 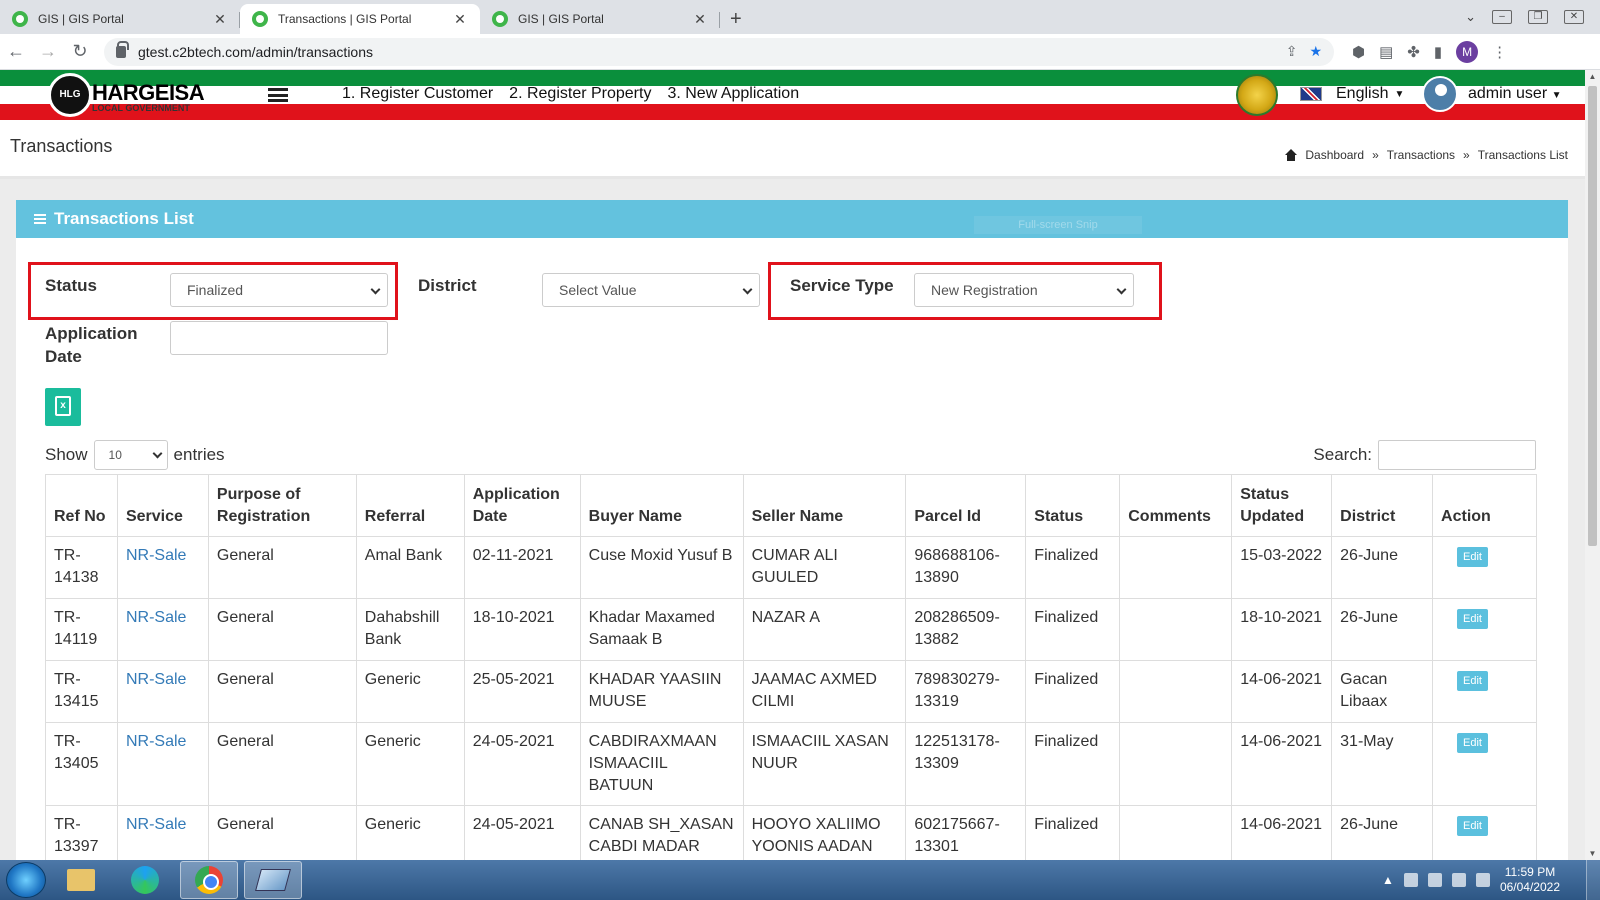 I want to click on seller-name-cell: JAAMAC AXMED CILMI, so click(x=824, y=691).